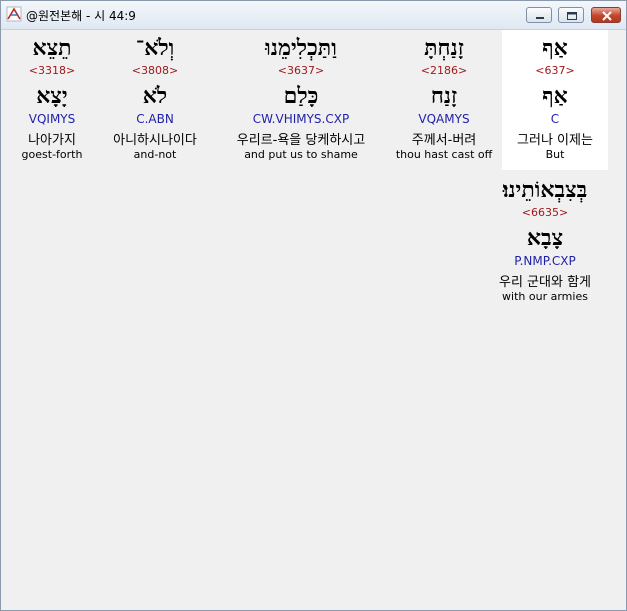 The height and width of the screenshot is (611, 627). I want to click on korean-gloss: 우리 군대와 함게, so click(545, 282).